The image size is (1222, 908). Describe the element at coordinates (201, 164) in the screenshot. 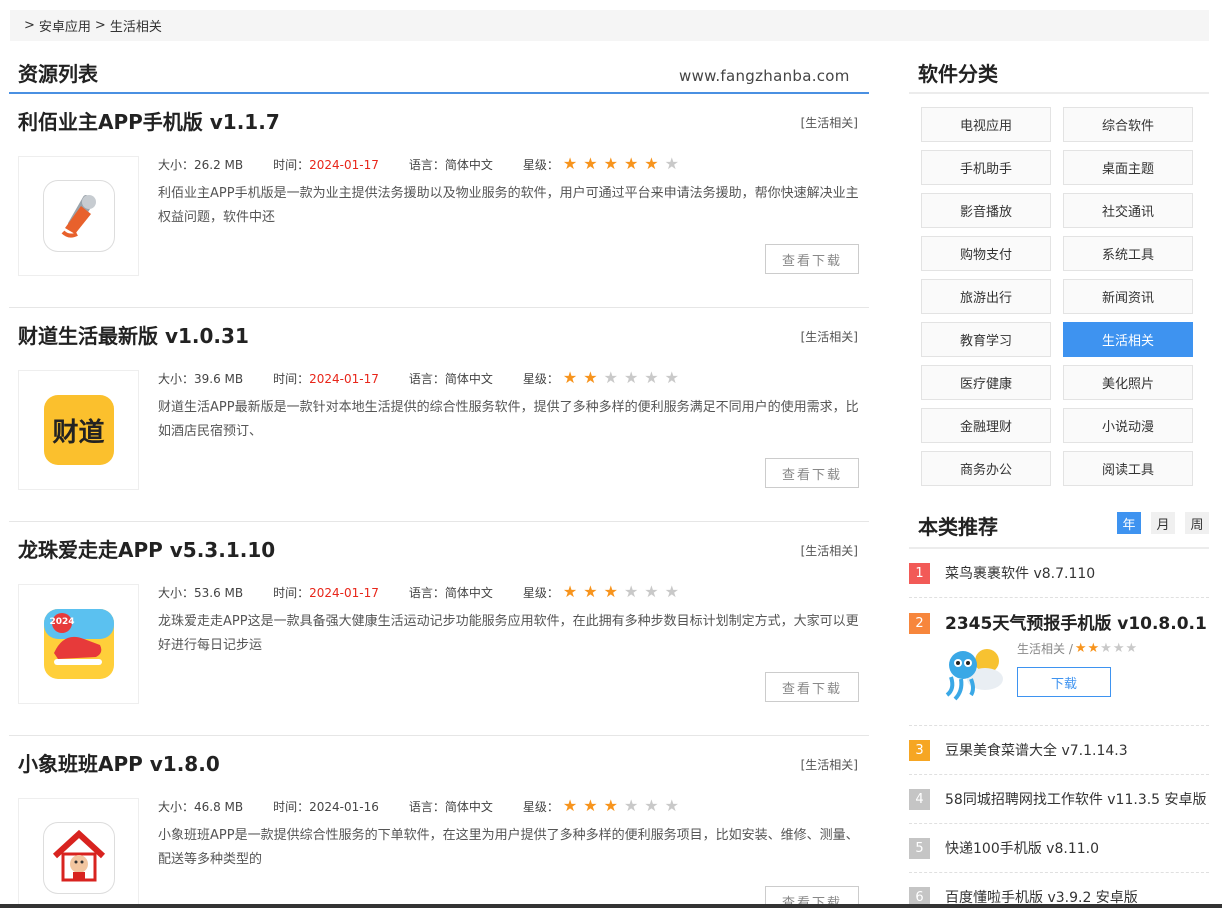

I see `resource-size: 大小：26.2 MB` at that location.